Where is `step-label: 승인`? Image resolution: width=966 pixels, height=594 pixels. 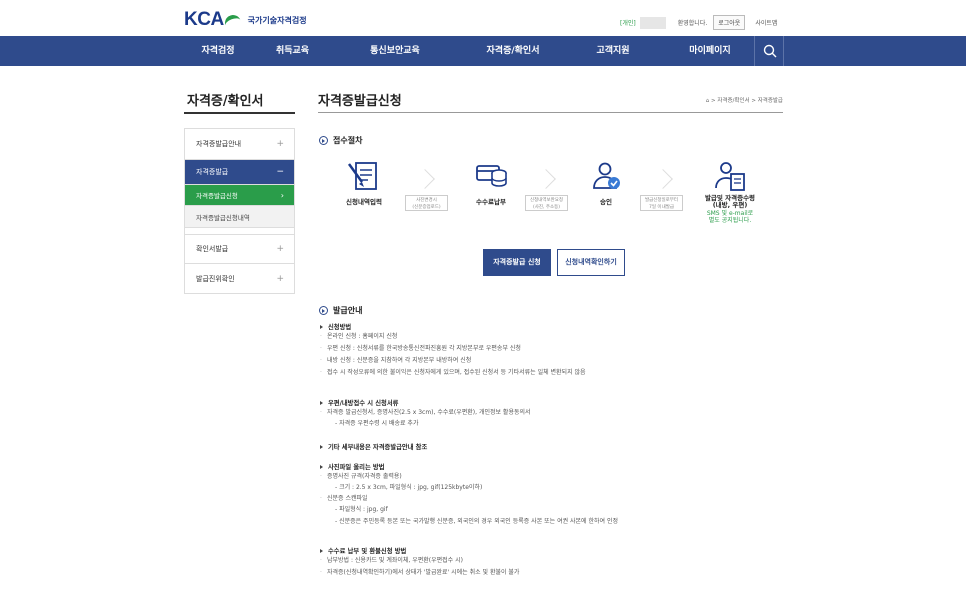 step-label: 승인 is located at coordinates (606, 202).